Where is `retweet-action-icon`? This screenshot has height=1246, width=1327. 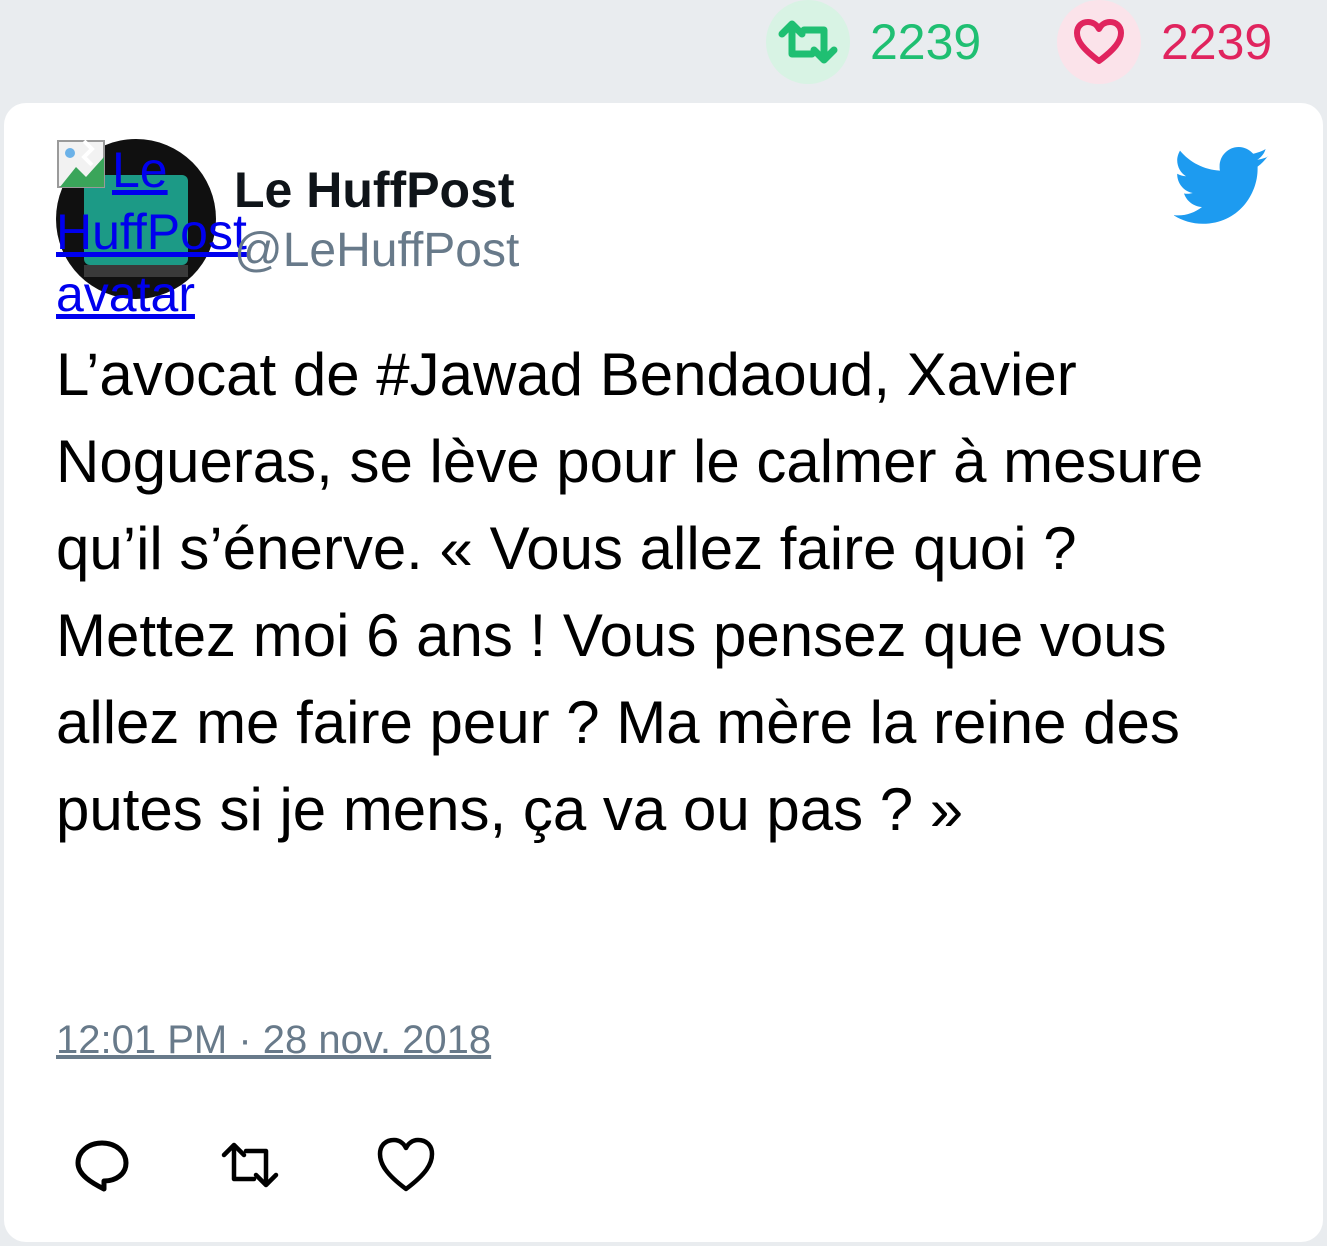
retweet-action-icon is located at coordinates (250, 1165).